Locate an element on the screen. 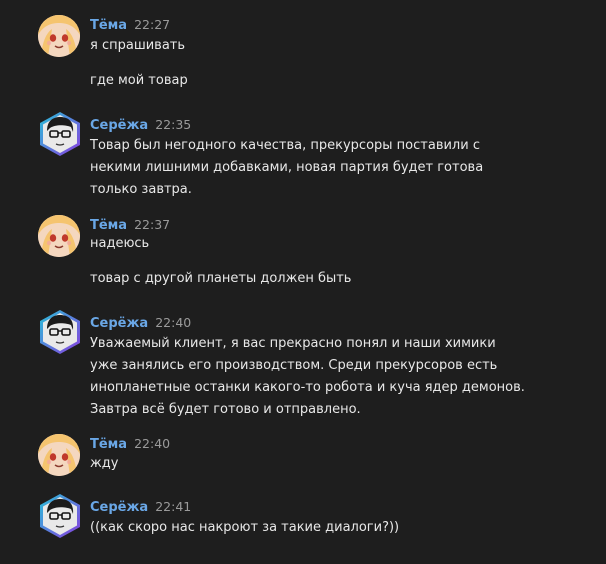 This screenshot has height=564, width=606. message-header: Тёма 22:27 is located at coordinates (130, 24).